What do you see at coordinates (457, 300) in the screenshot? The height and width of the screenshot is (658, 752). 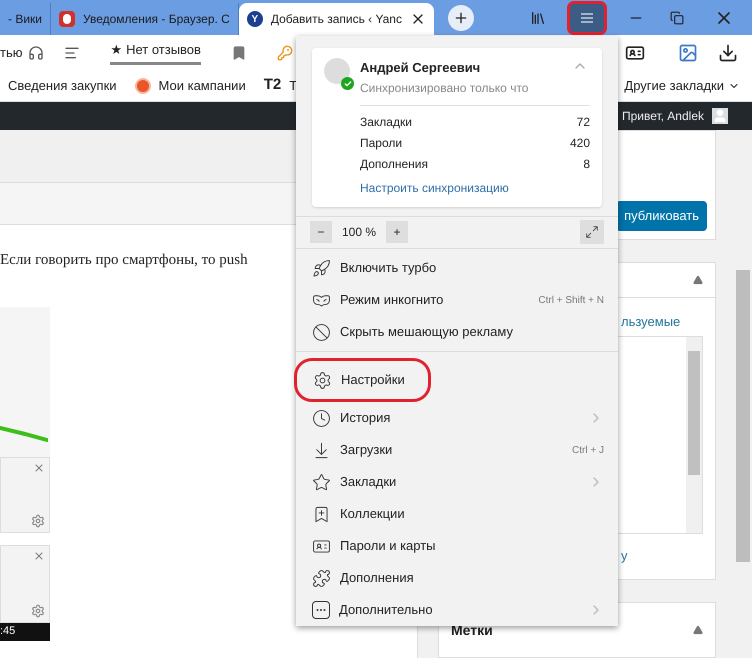 I see `menu-item: Режим инкогнито Ctrl + Shift + N` at bounding box center [457, 300].